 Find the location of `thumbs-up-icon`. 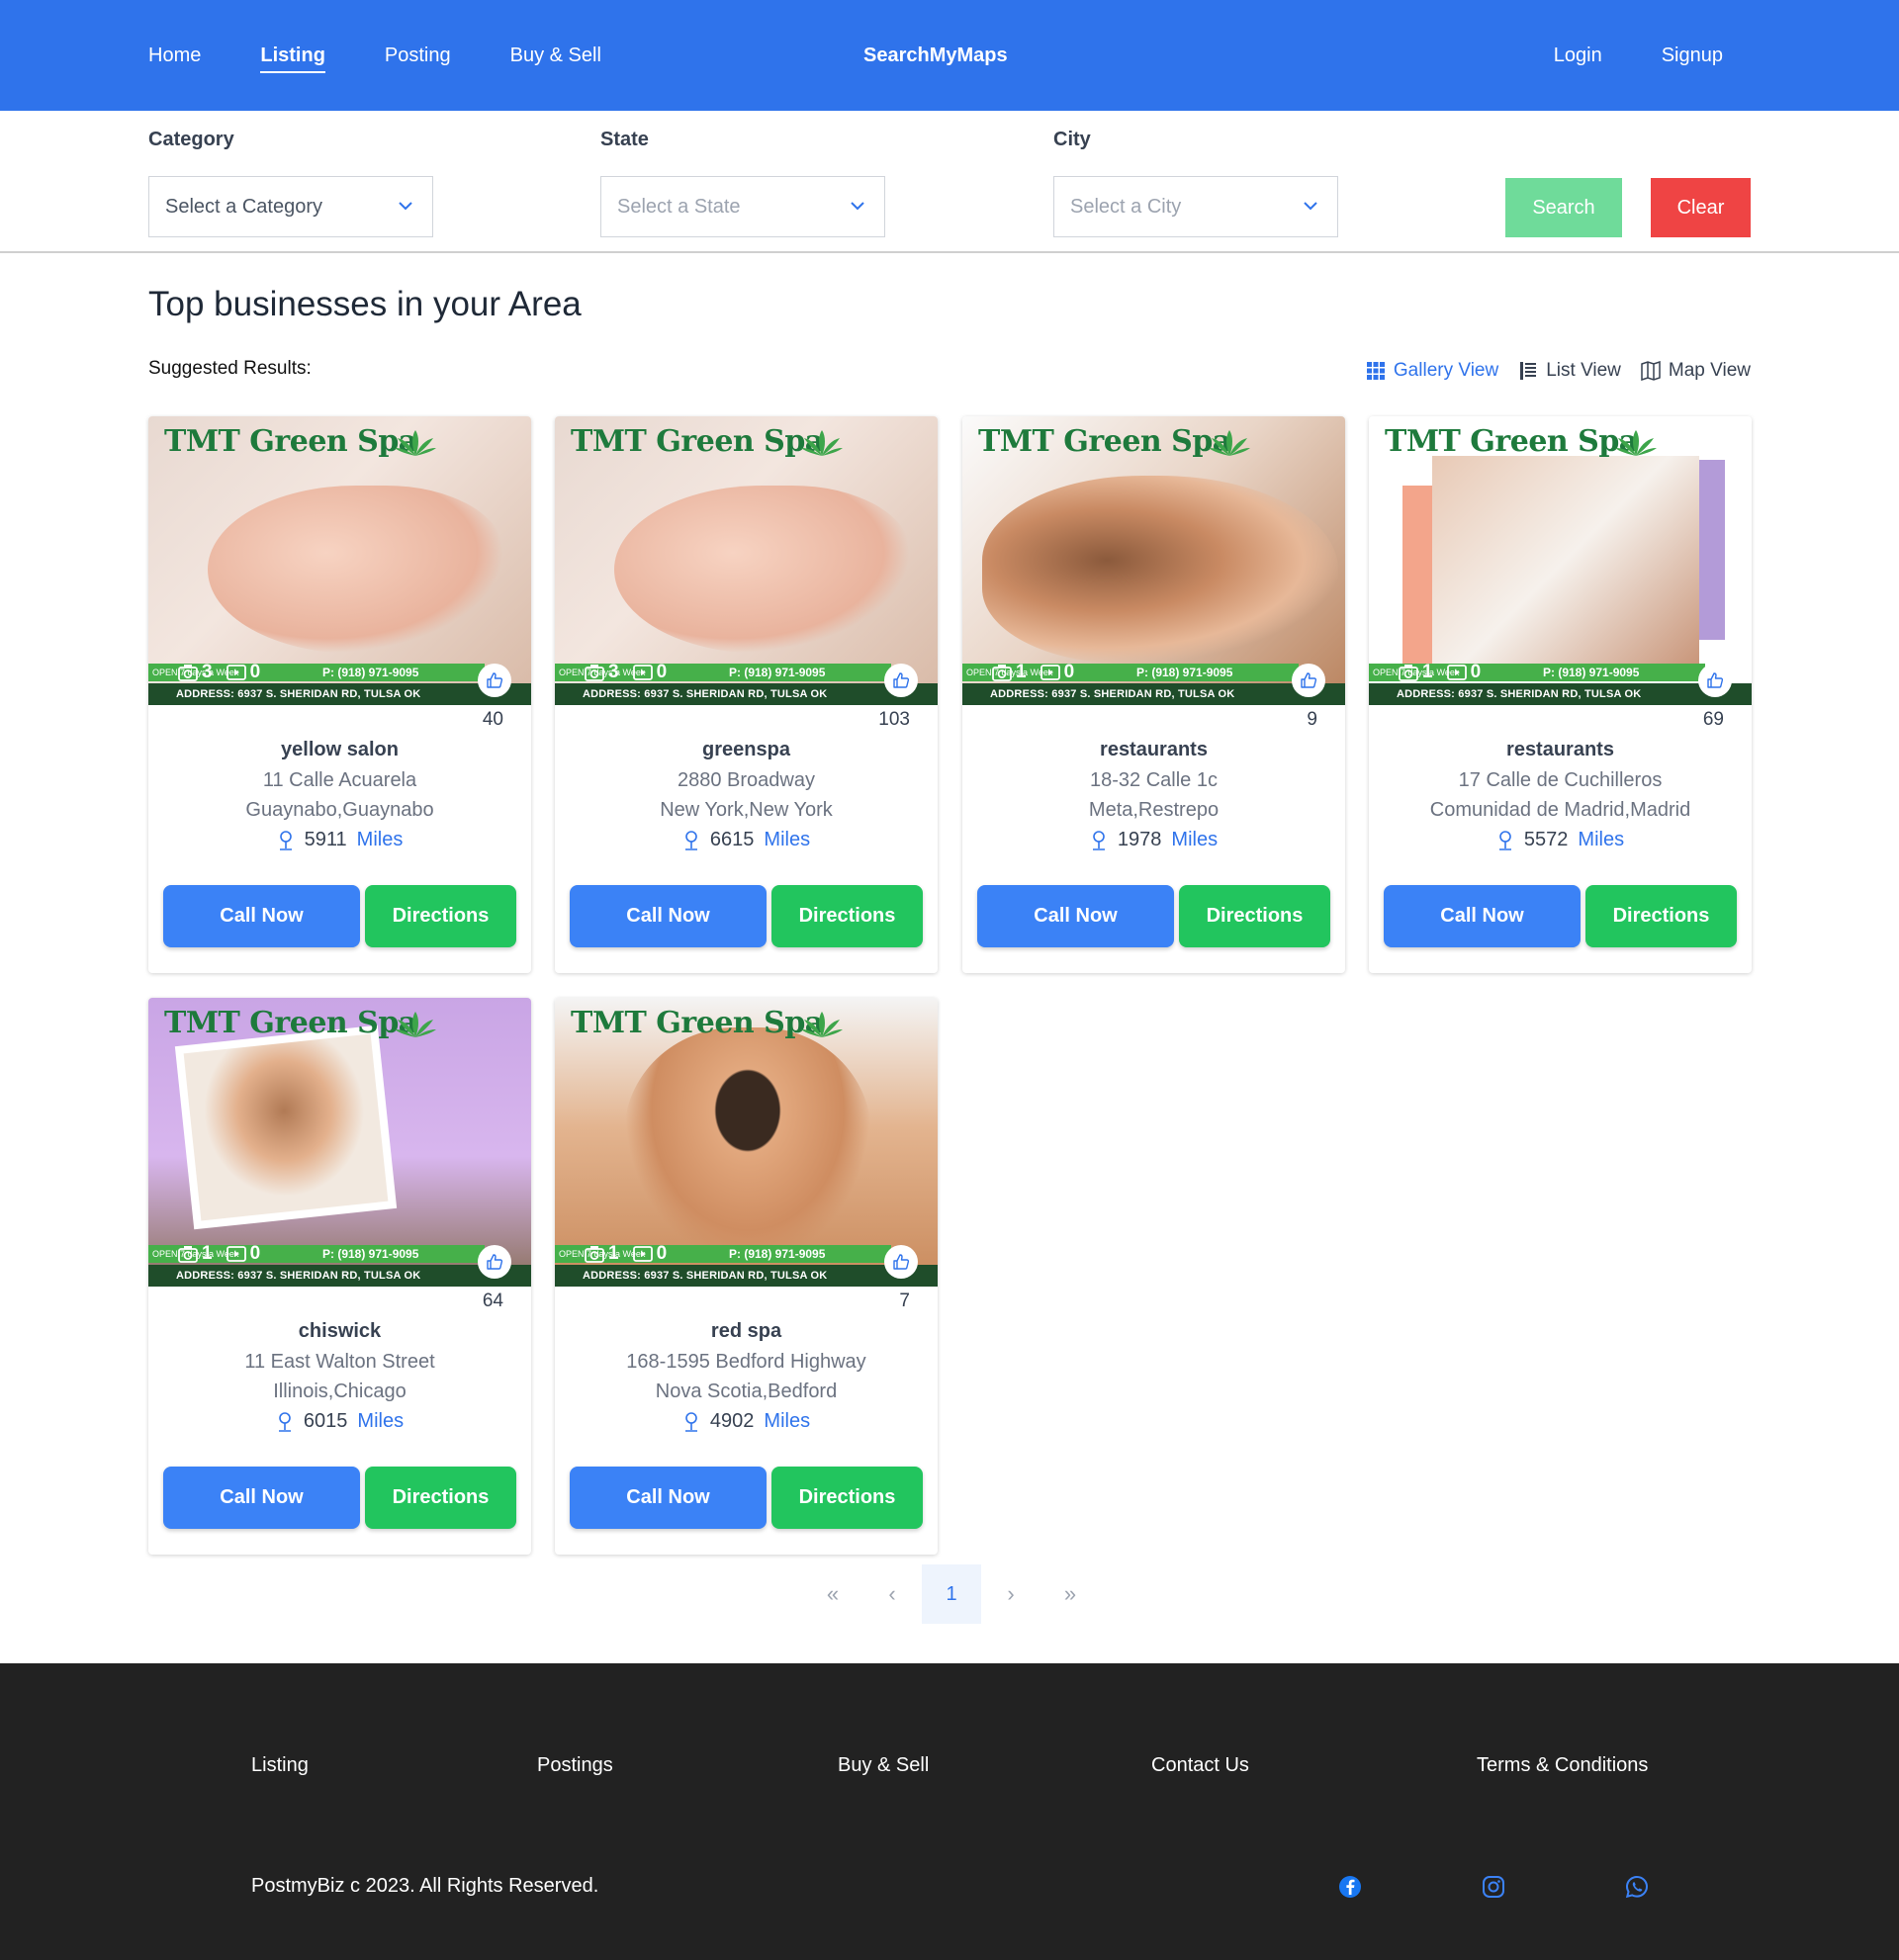

thumbs-up-icon is located at coordinates (1309, 680).